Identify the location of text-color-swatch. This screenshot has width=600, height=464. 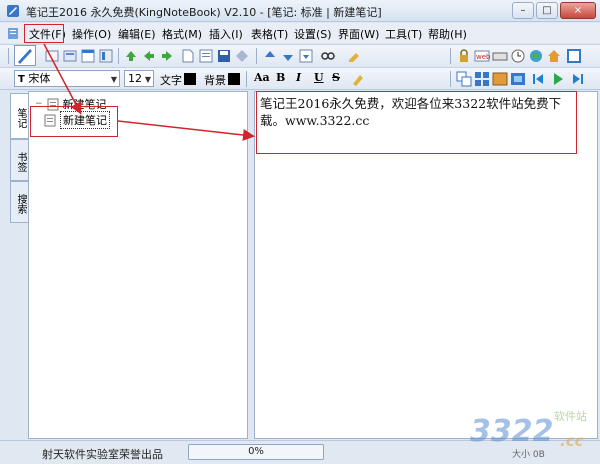
(190, 79).